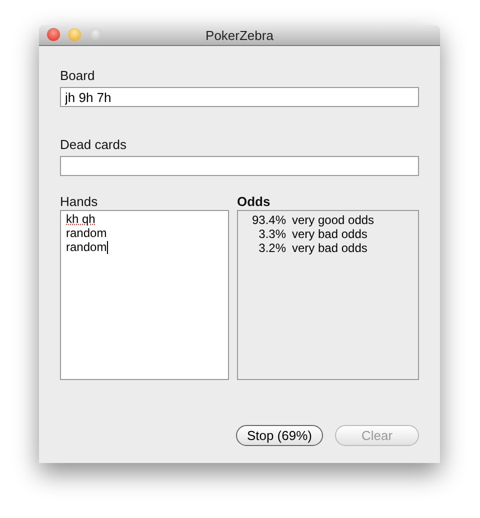 The height and width of the screenshot is (518, 480). Describe the element at coordinates (78, 76) in the screenshot. I see `field-label: Board` at that location.